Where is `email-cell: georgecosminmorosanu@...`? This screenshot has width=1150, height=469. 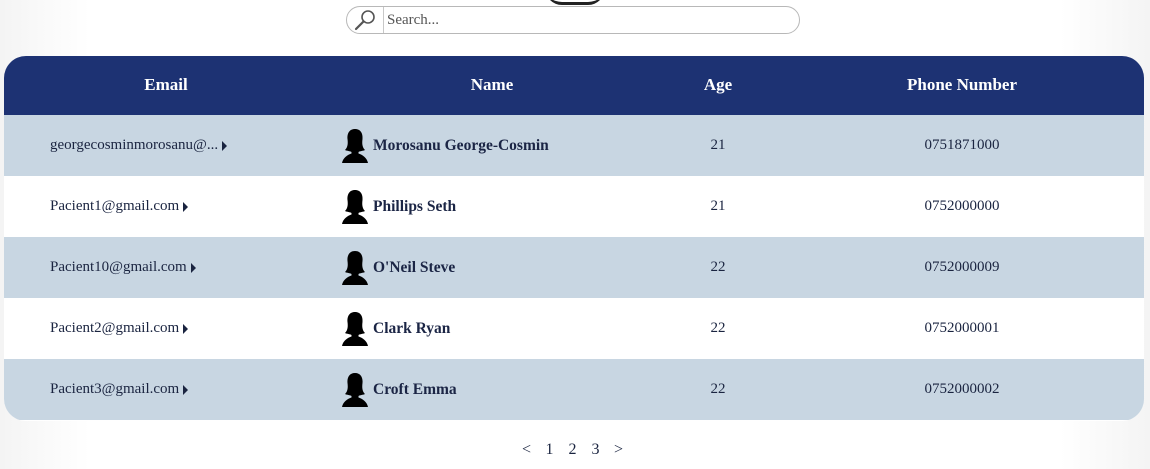 email-cell: georgecosminmorosanu@... is located at coordinates (139, 145).